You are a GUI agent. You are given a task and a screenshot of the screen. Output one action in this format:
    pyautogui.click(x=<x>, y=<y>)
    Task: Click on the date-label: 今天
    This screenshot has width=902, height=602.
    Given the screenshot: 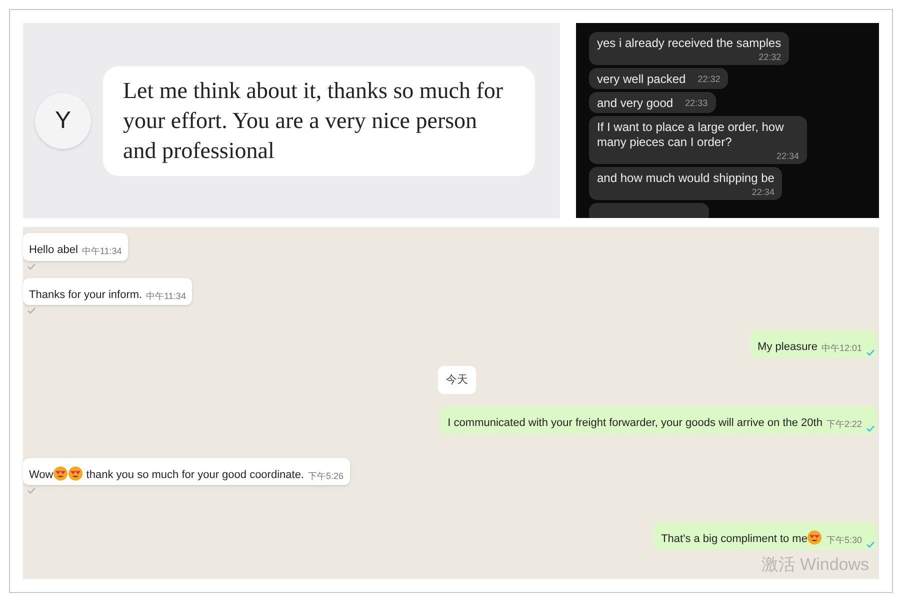 What is the action you would take?
    pyautogui.click(x=457, y=380)
    